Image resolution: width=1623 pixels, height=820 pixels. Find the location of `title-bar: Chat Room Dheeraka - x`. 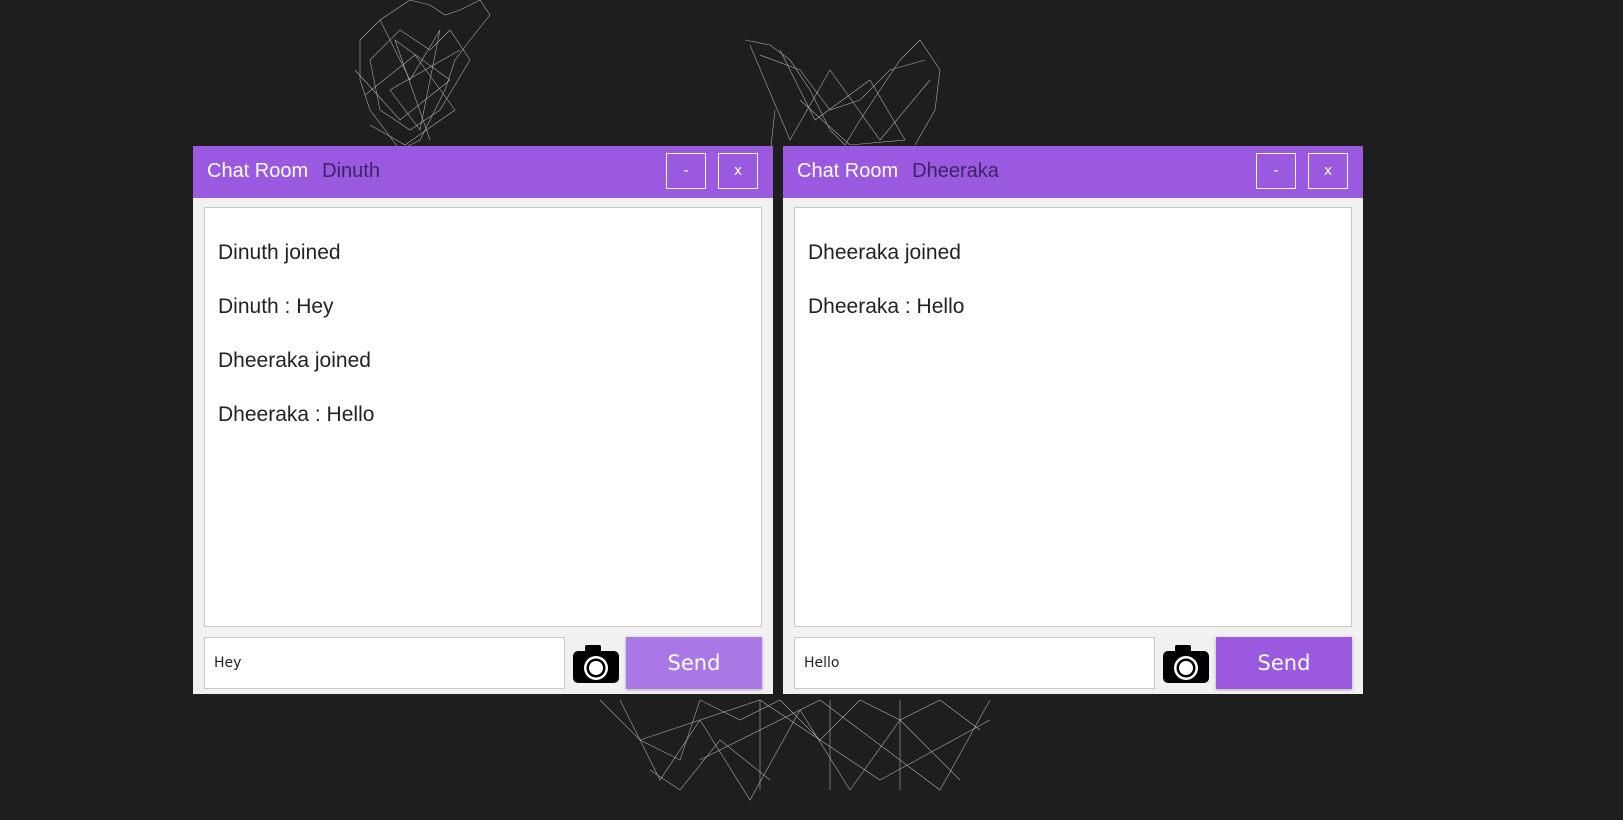

title-bar: Chat Room Dheeraka - x is located at coordinates (1073, 172).